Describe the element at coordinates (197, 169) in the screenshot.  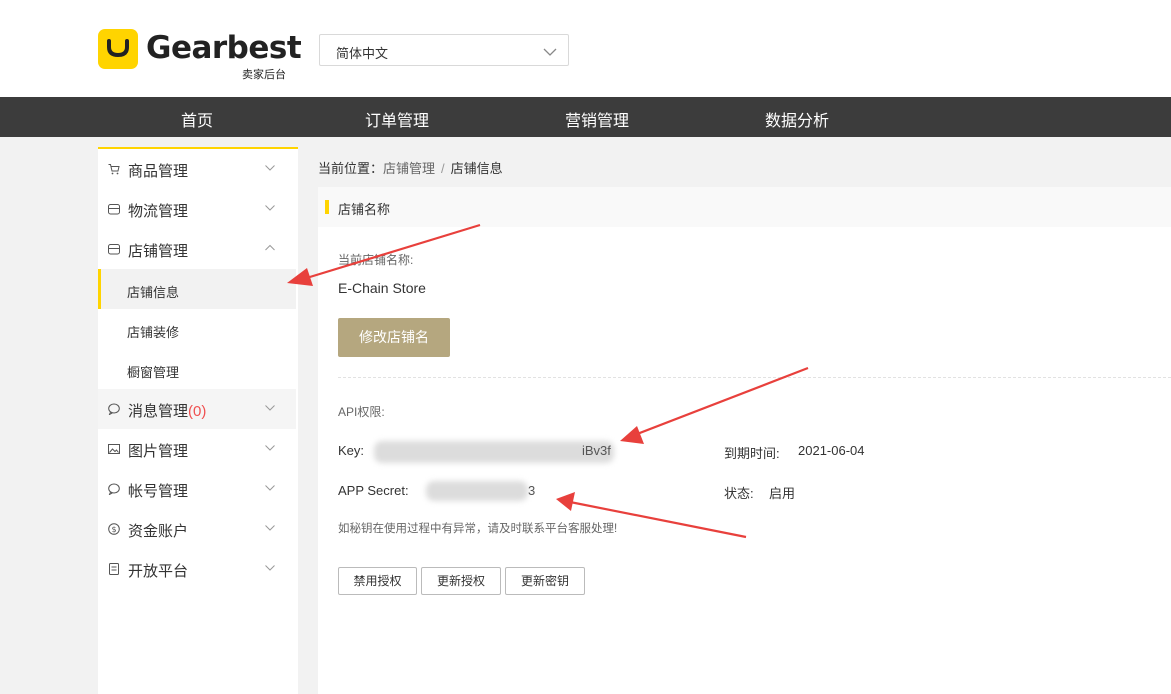
I see `sidebar-item-products: 商品管理` at that location.